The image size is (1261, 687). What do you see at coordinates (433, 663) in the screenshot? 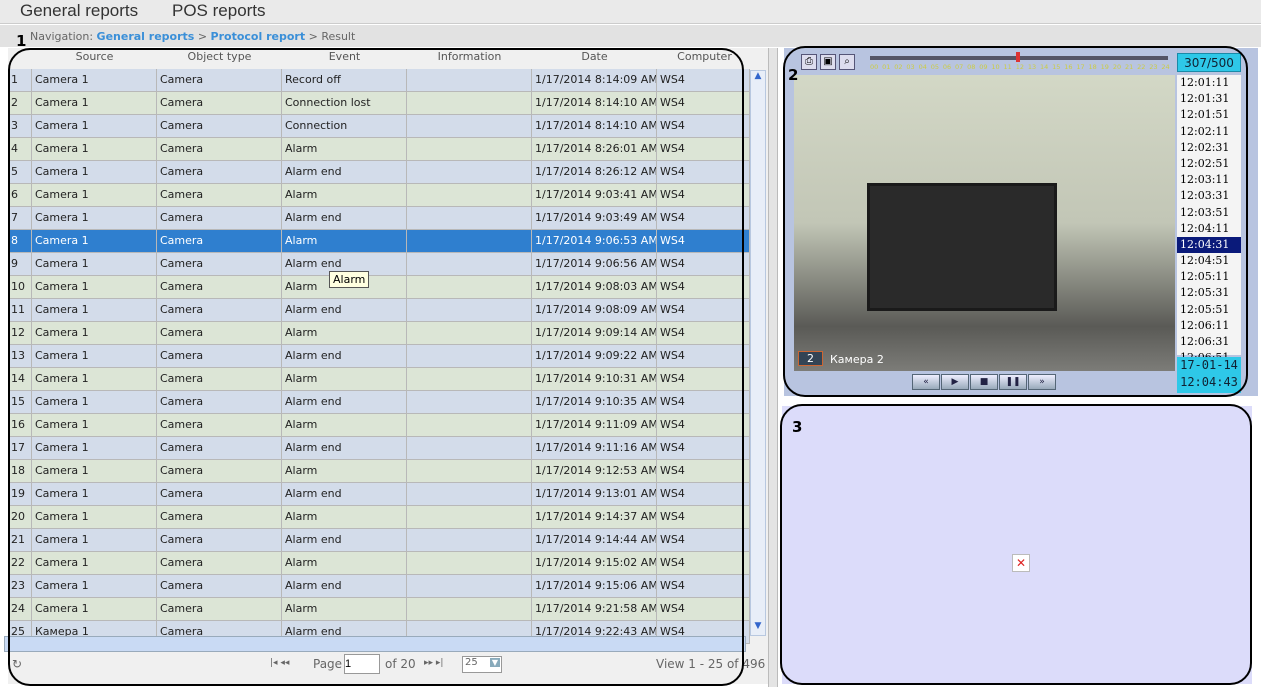
I see `next-page-icon: ▸▸ ▸|` at bounding box center [433, 663].